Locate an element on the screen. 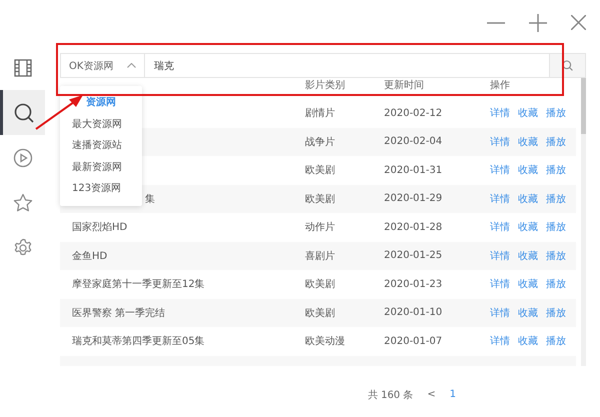 The height and width of the screenshot is (417, 600). film-grid-icon is located at coordinates (23, 67).